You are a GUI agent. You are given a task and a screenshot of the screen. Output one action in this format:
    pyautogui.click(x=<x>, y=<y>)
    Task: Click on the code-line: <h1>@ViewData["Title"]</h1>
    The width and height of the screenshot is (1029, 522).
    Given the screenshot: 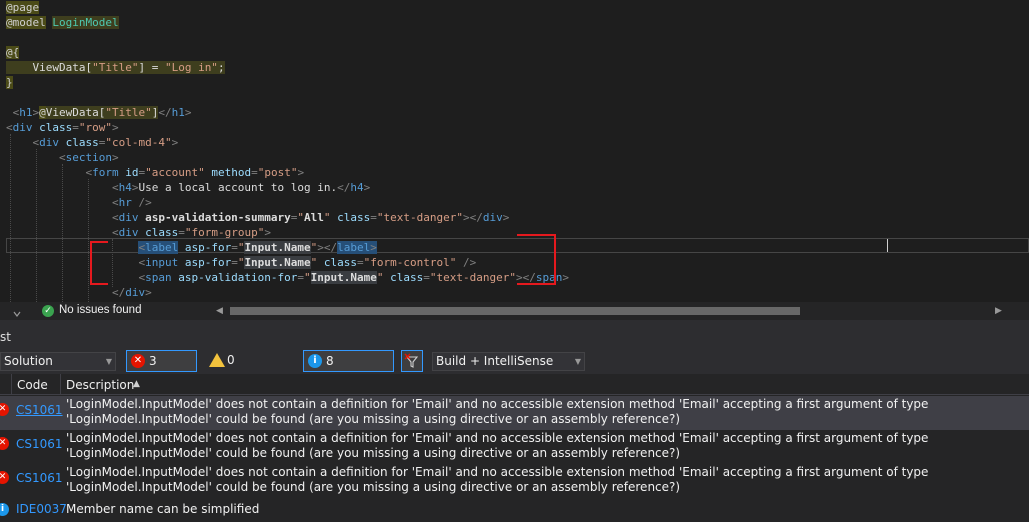 What is the action you would take?
    pyautogui.click(x=98, y=112)
    